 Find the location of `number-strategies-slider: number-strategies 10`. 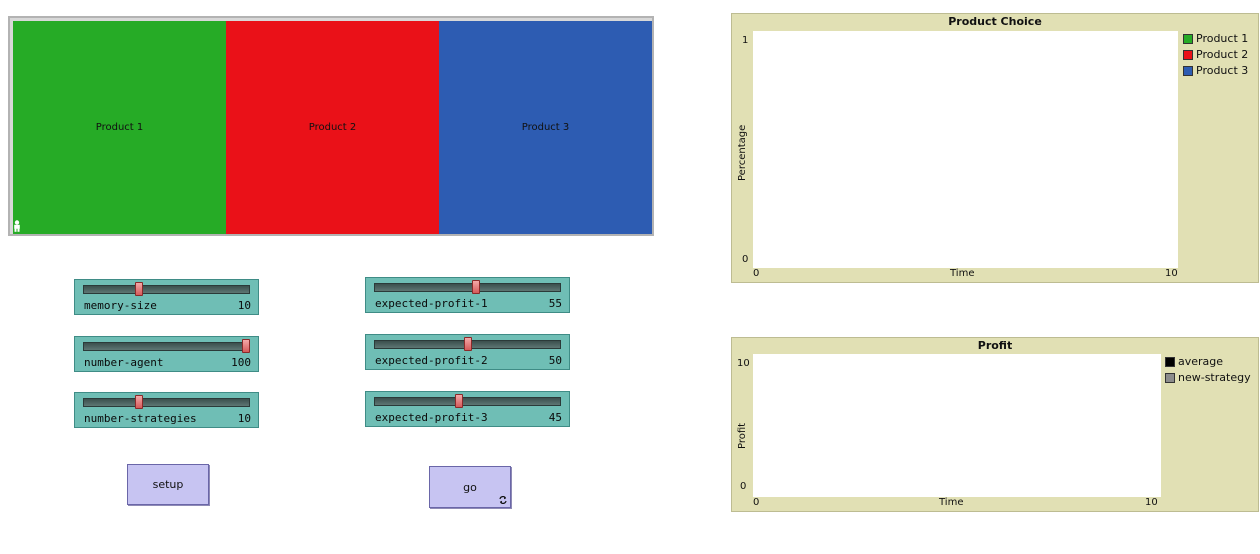

number-strategies-slider: number-strategies 10 is located at coordinates (166, 410).